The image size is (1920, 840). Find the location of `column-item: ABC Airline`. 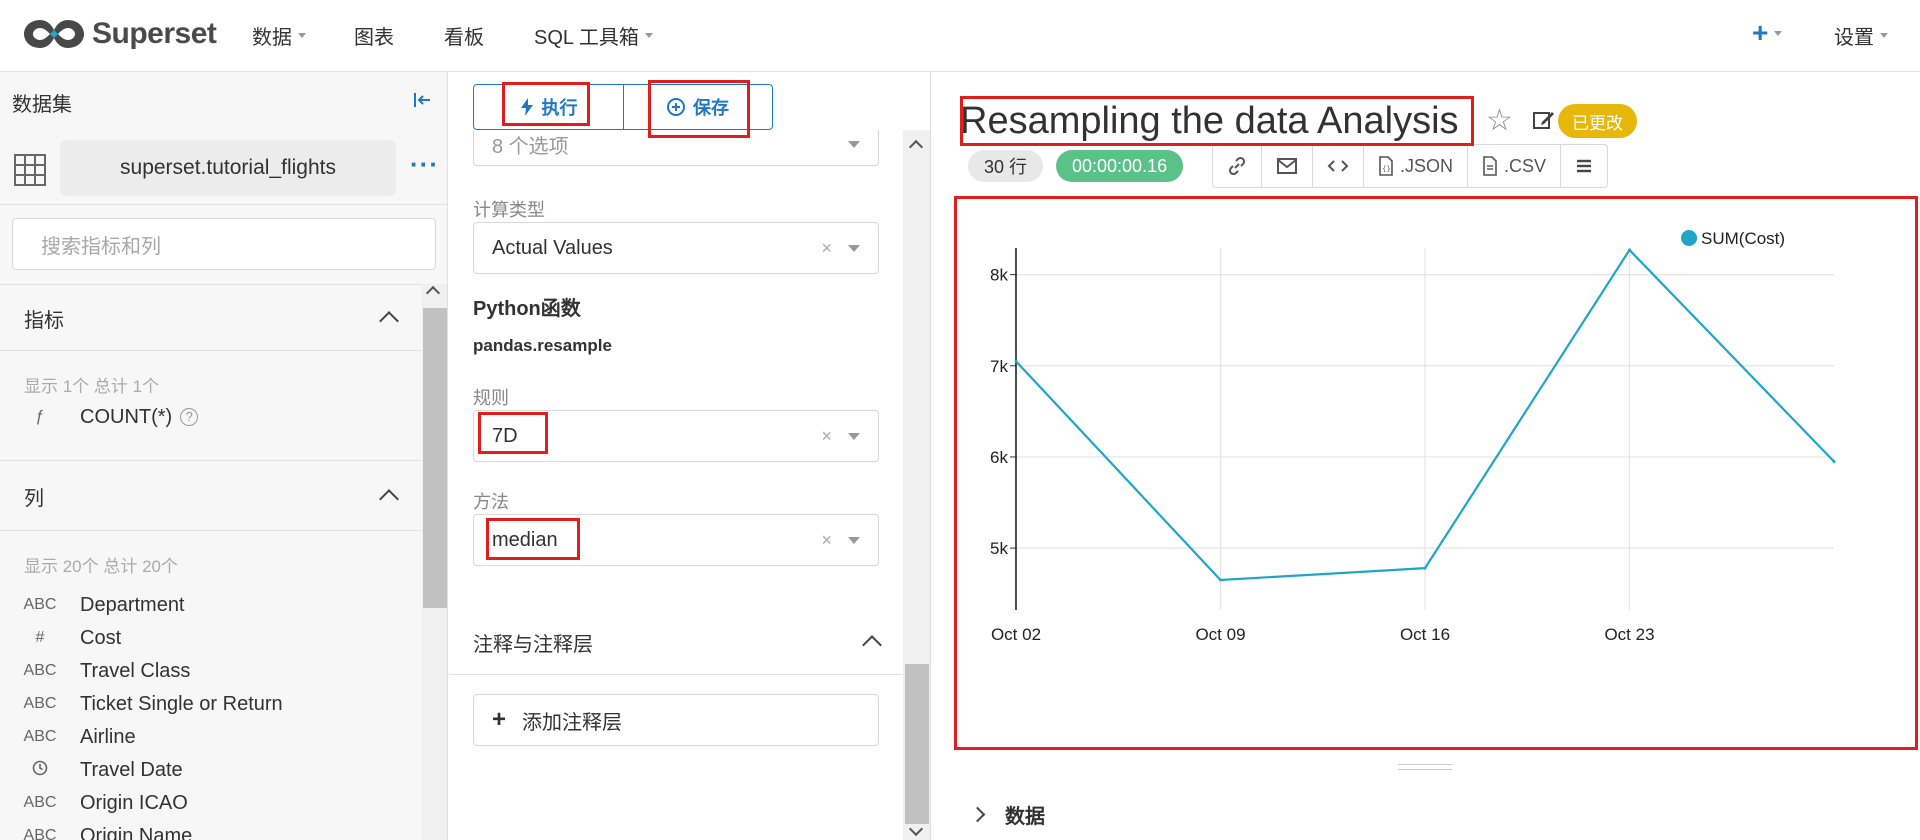

column-item: ABC Airline is located at coordinates (210, 737).